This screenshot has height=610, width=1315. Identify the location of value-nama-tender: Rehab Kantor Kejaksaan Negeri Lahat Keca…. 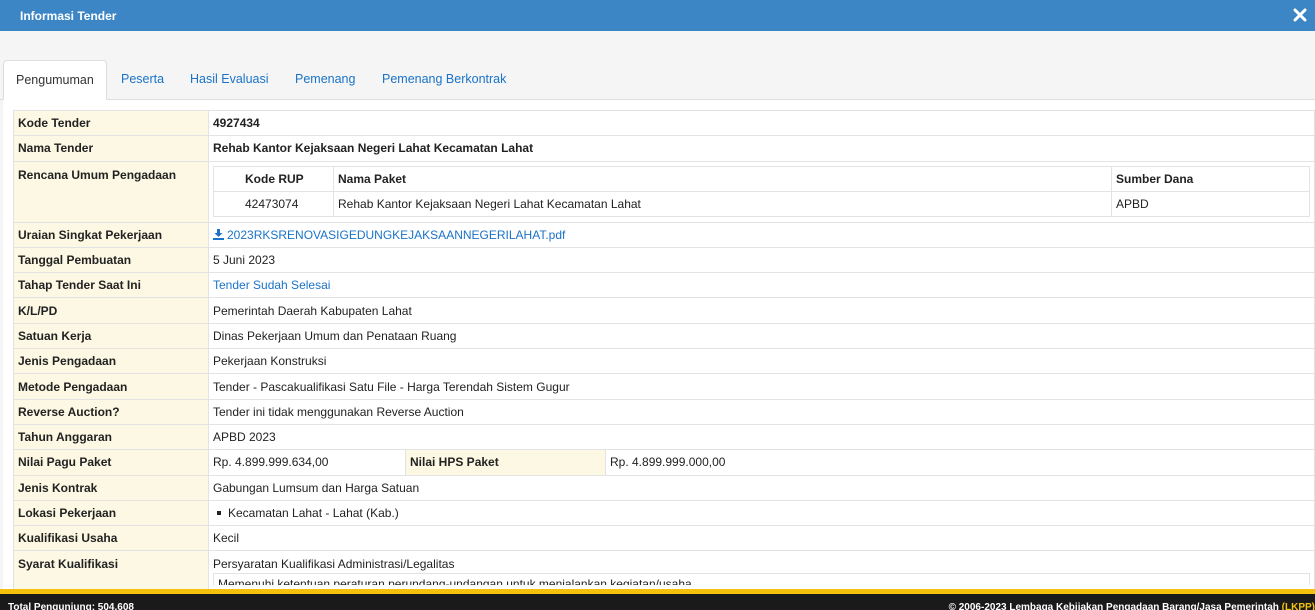
(761, 148).